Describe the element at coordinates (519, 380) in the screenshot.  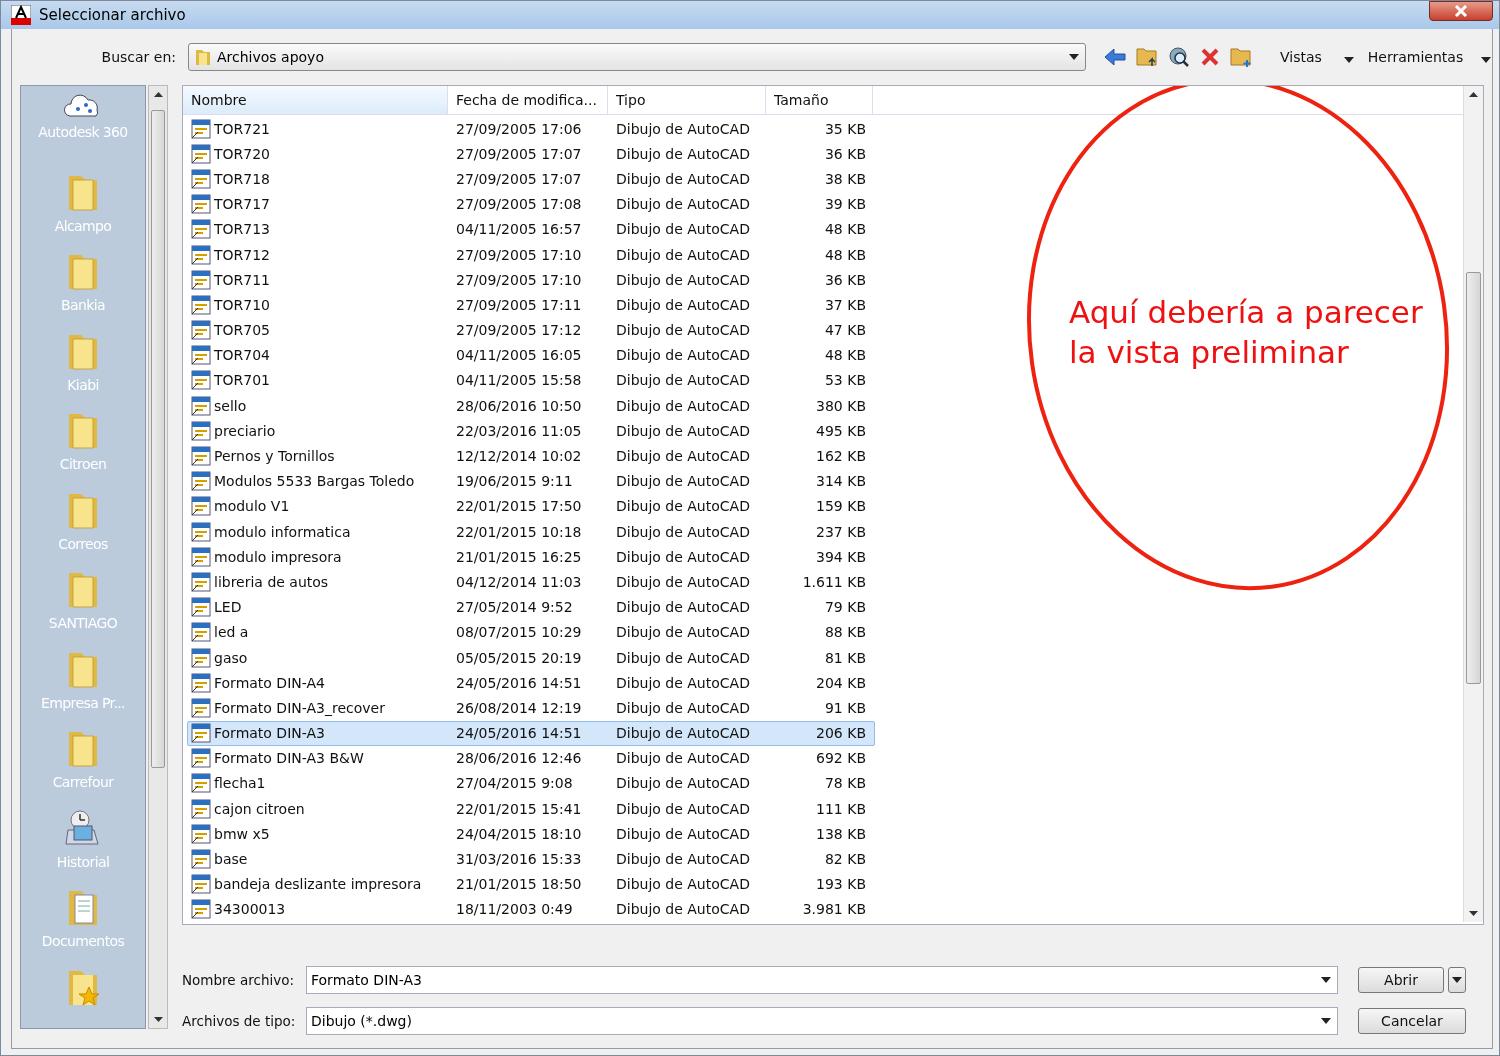
I see `modified-date: 04/11/2005 15:58` at that location.